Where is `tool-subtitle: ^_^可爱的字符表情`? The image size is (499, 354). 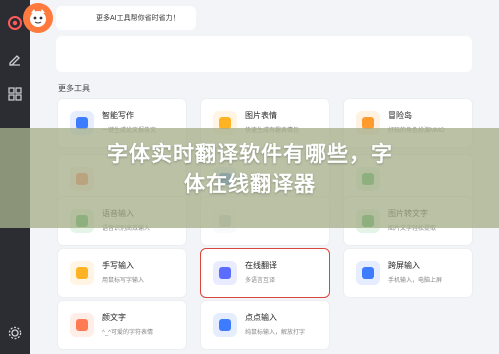
tool-subtitle: ^_^可爱的字符表情 is located at coordinates (127, 333).